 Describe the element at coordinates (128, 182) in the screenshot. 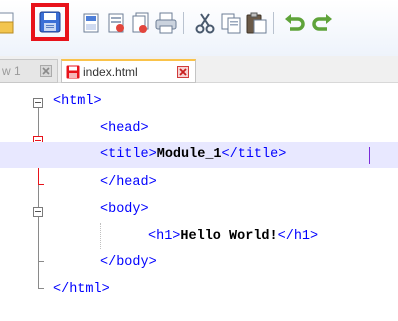

I see `code-tag: </head>` at that location.